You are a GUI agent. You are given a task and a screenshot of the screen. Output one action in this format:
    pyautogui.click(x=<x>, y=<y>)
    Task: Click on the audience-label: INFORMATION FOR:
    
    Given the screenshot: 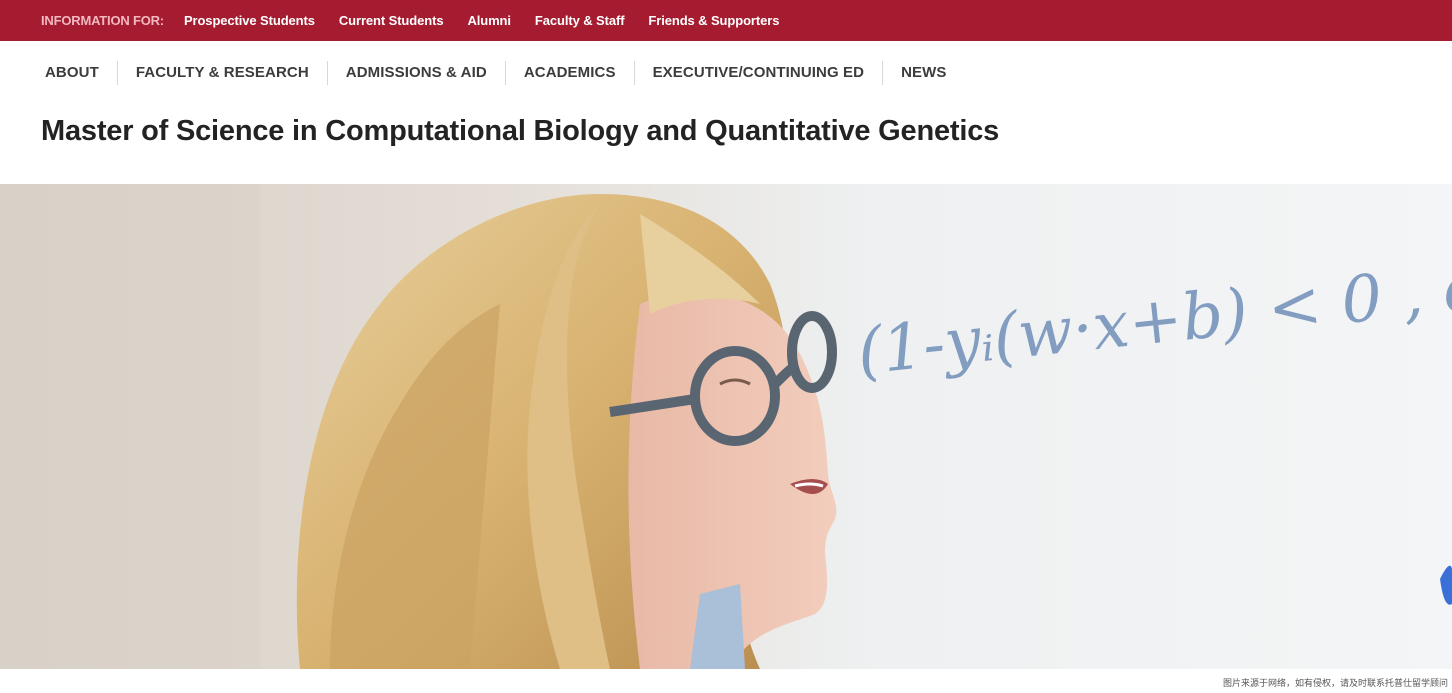 What is the action you would take?
    pyautogui.click(x=102, y=20)
    